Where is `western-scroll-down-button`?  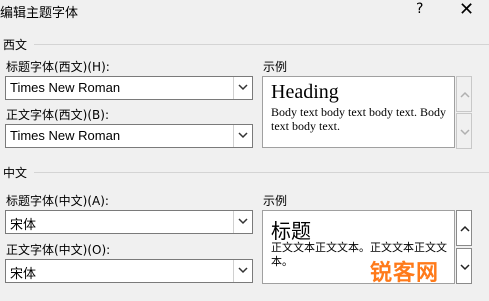 western-scroll-down-button is located at coordinates (464, 131).